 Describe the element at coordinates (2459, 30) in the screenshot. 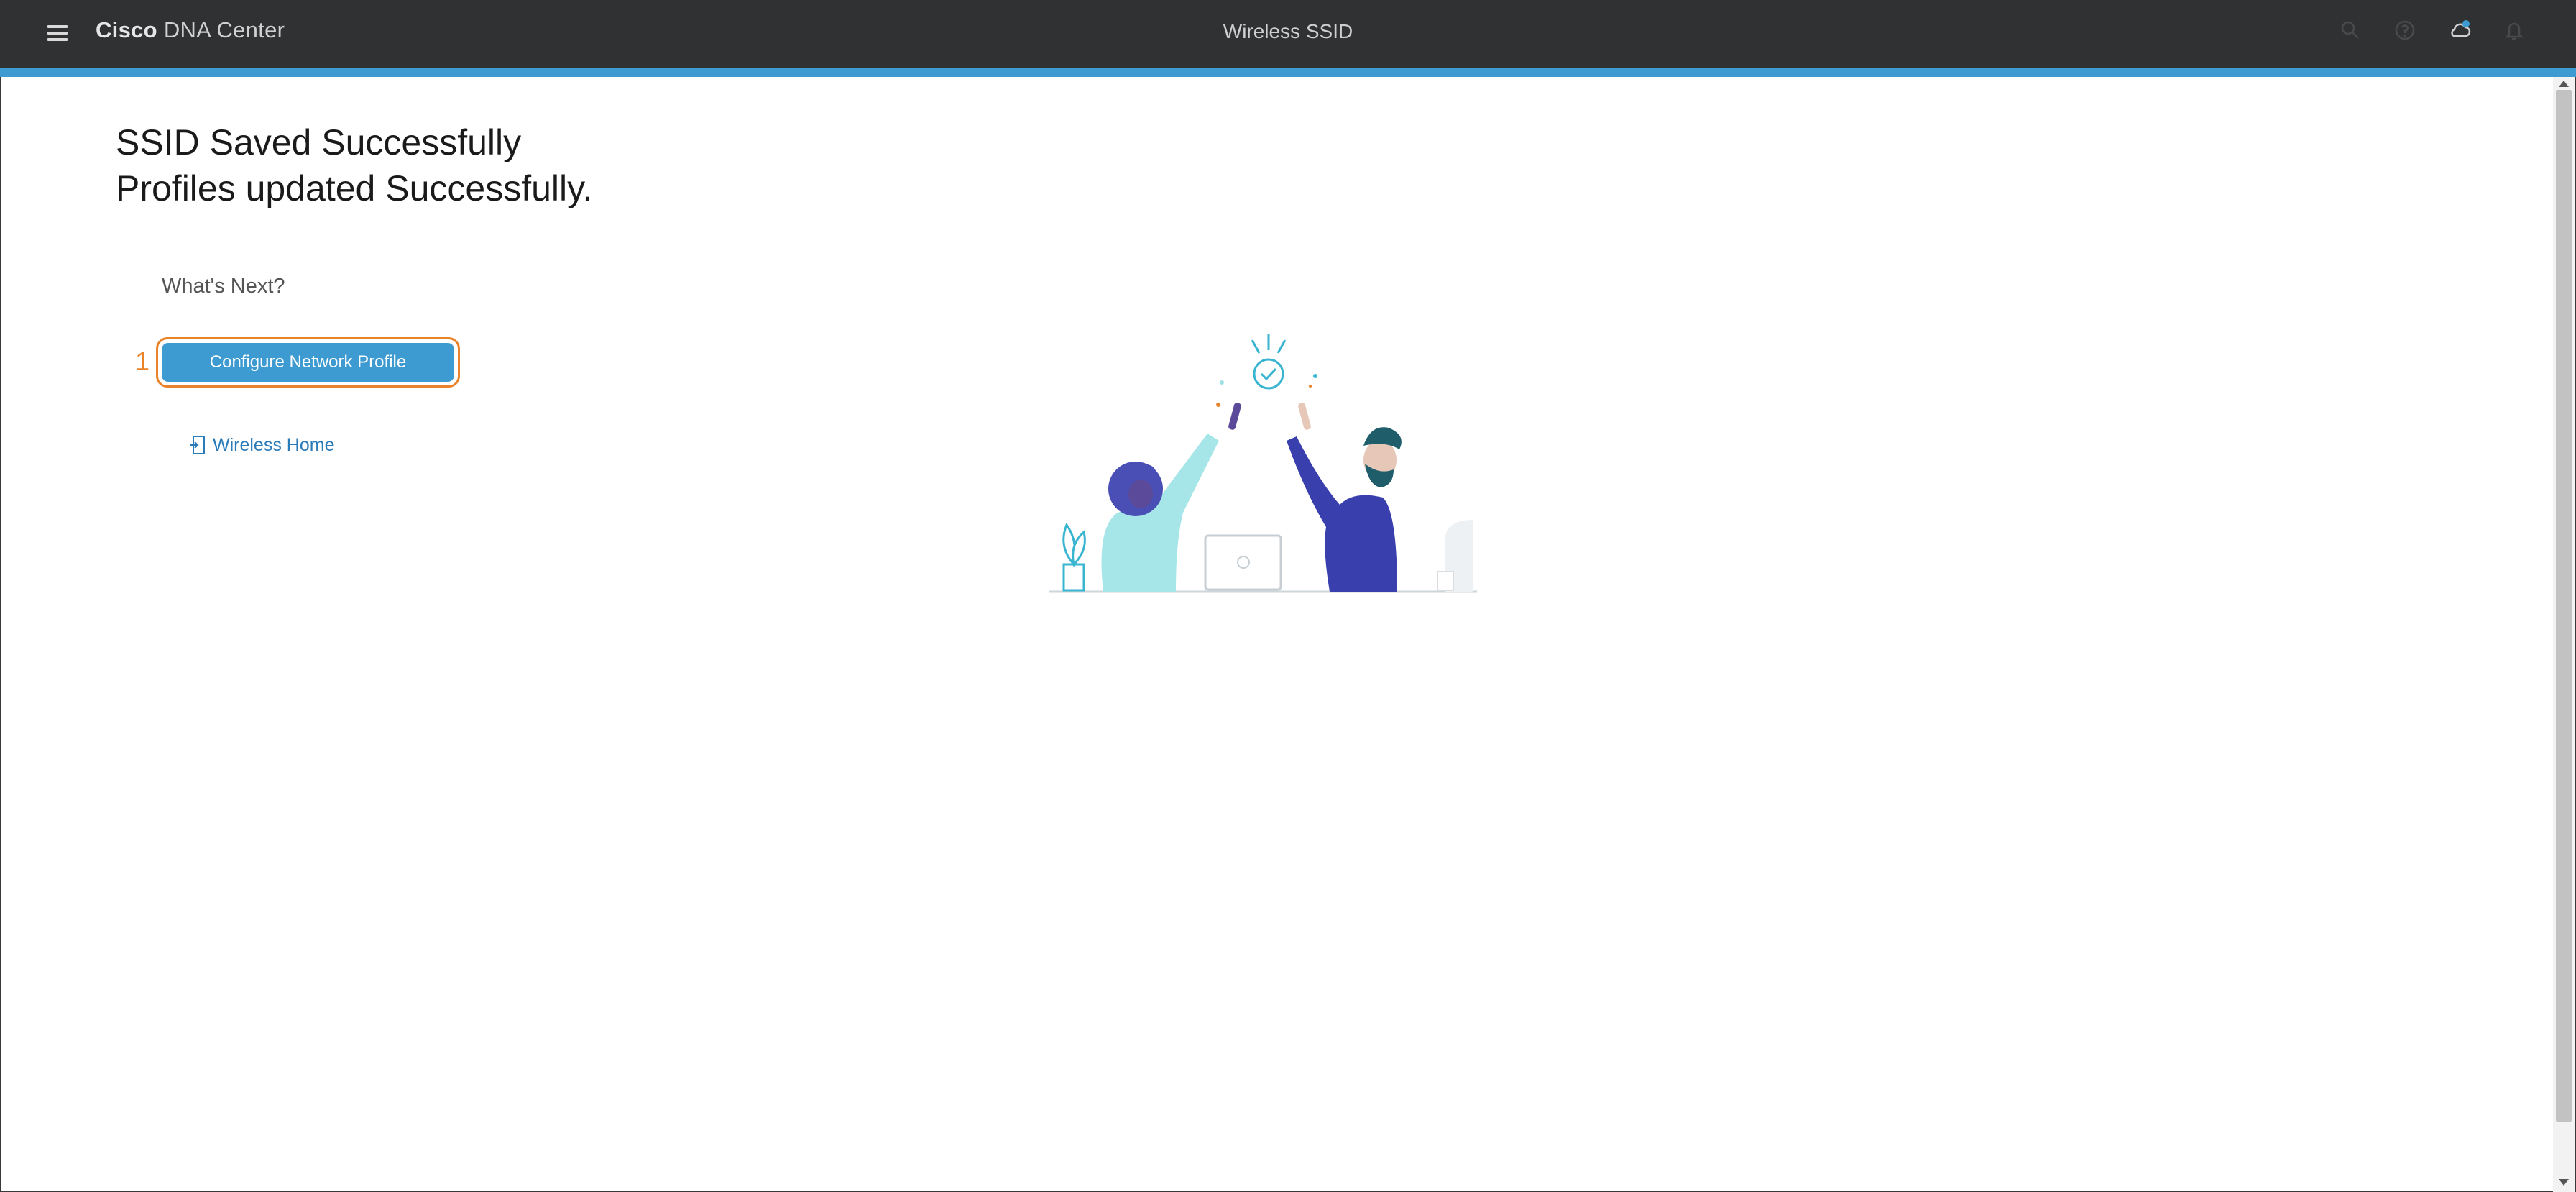

I see `cloud-notification-icon` at that location.